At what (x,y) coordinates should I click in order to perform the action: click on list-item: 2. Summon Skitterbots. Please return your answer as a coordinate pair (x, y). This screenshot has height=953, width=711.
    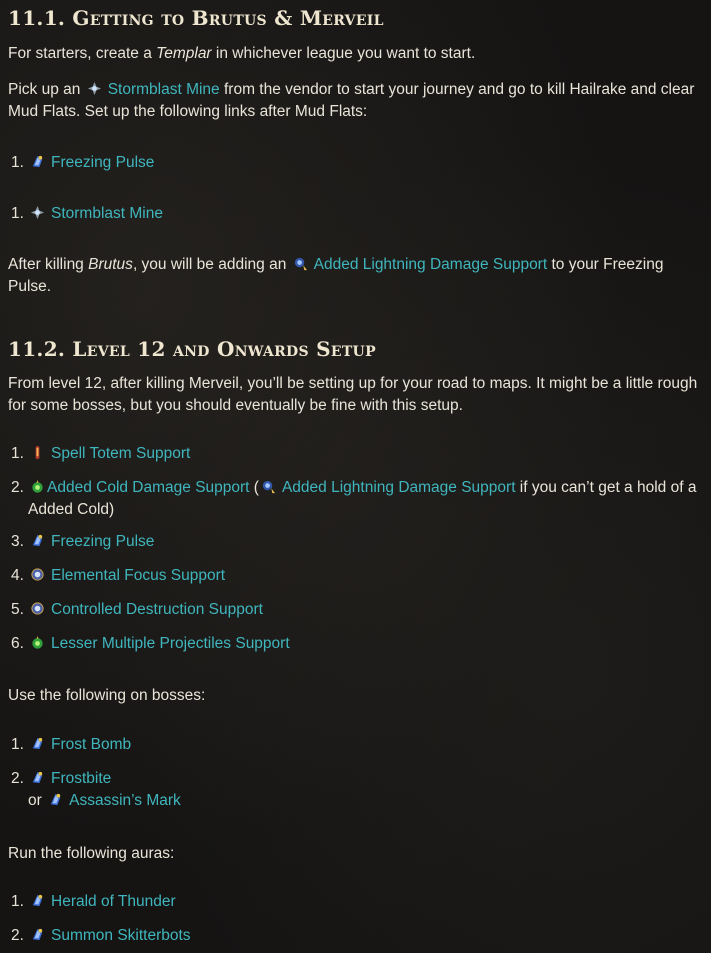
    Looking at the image, I should click on (101, 935).